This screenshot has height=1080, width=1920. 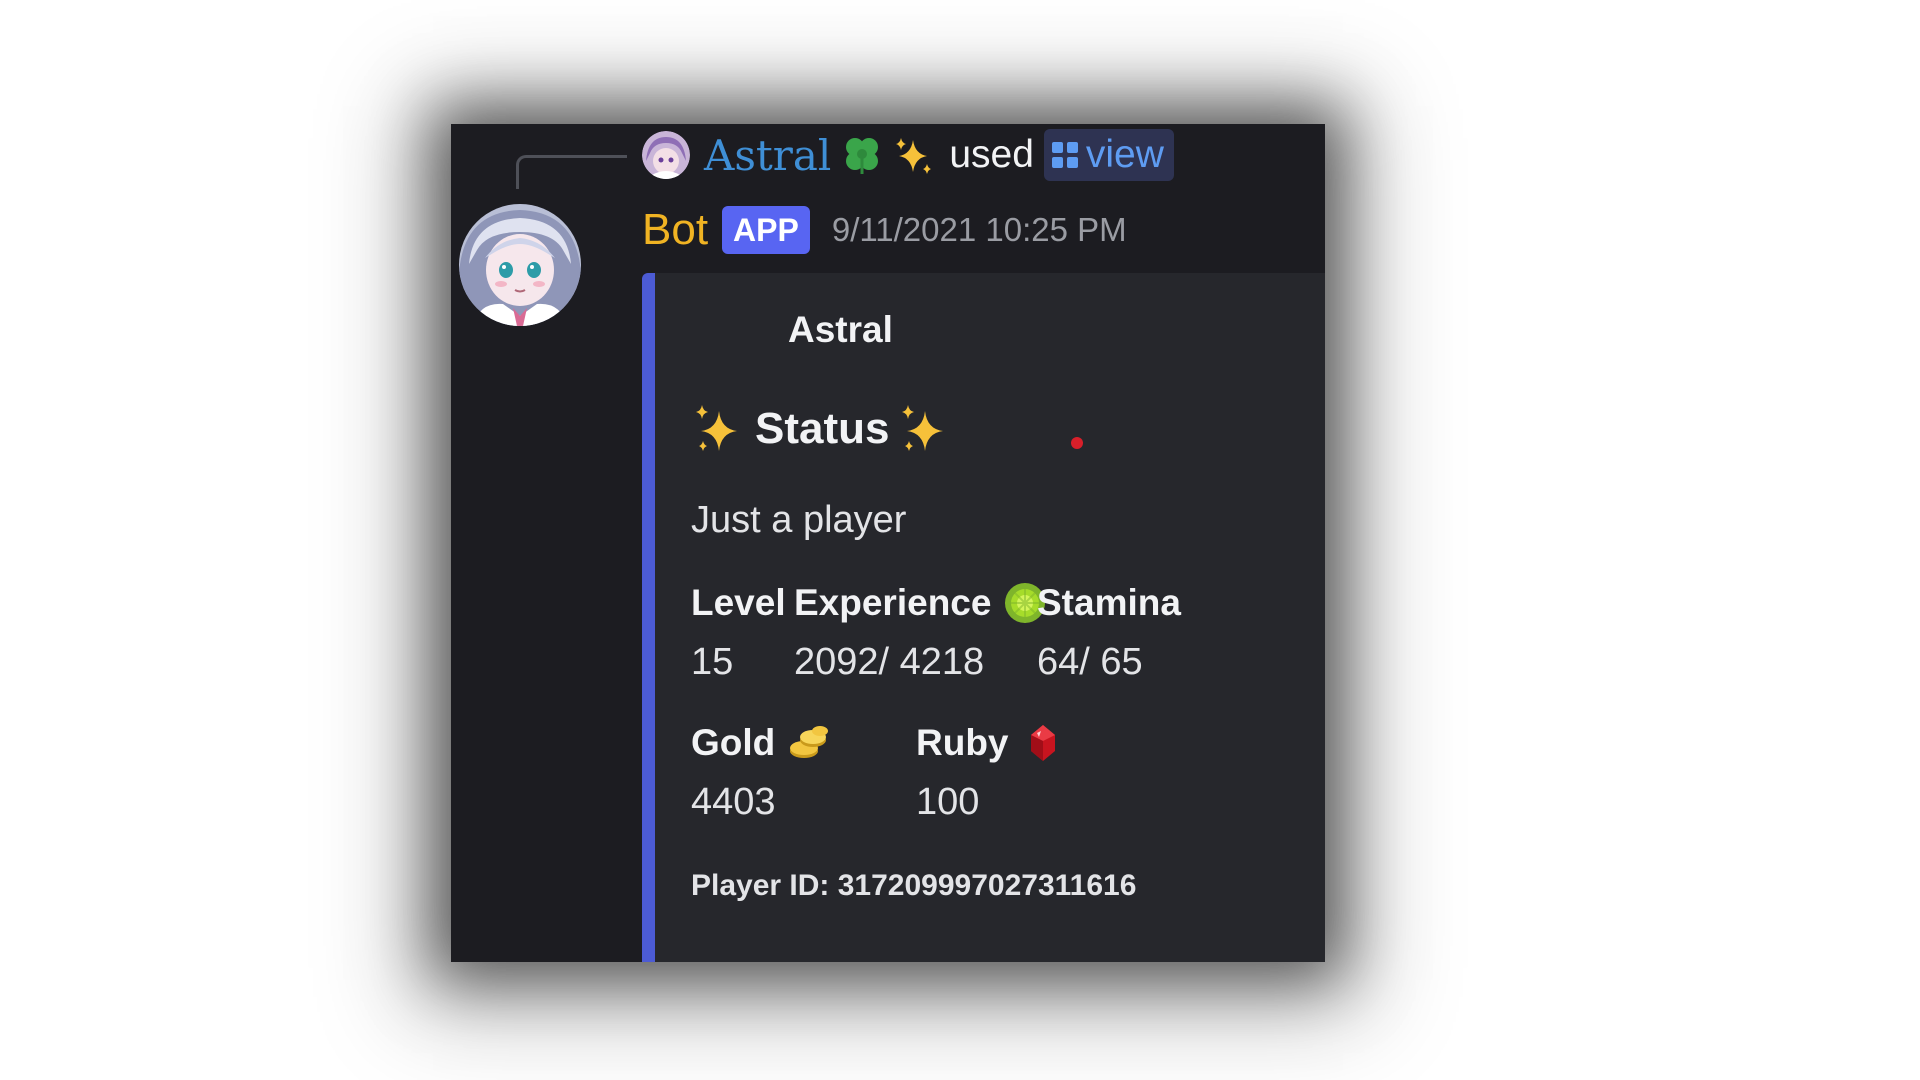 What do you see at coordinates (666, 155) in the screenshot?
I see `reply-avatar` at bounding box center [666, 155].